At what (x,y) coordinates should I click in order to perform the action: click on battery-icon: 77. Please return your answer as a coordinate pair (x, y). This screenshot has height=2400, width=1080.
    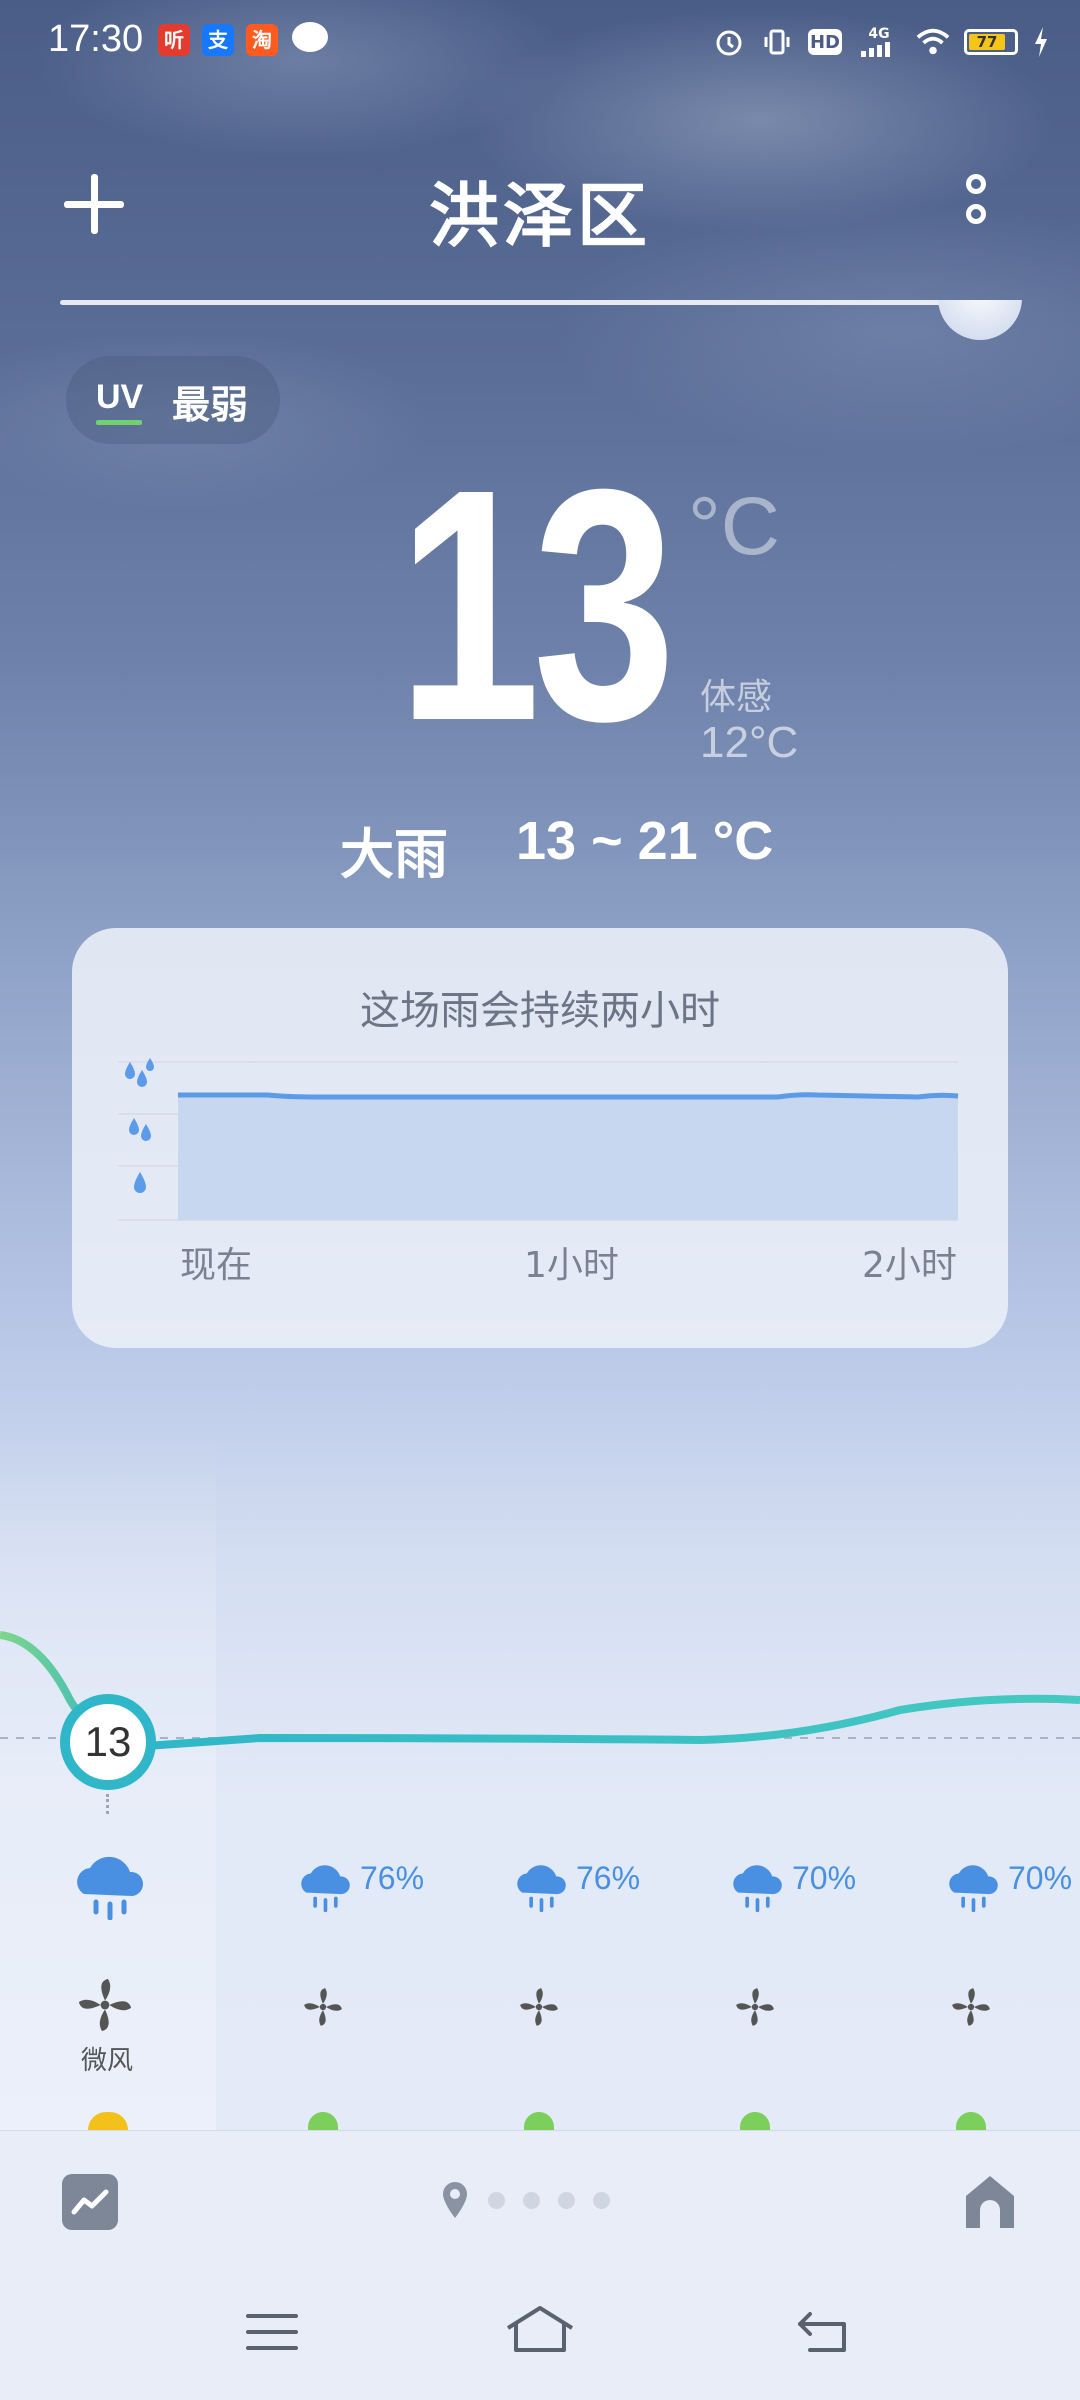
    Looking at the image, I should click on (991, 42).